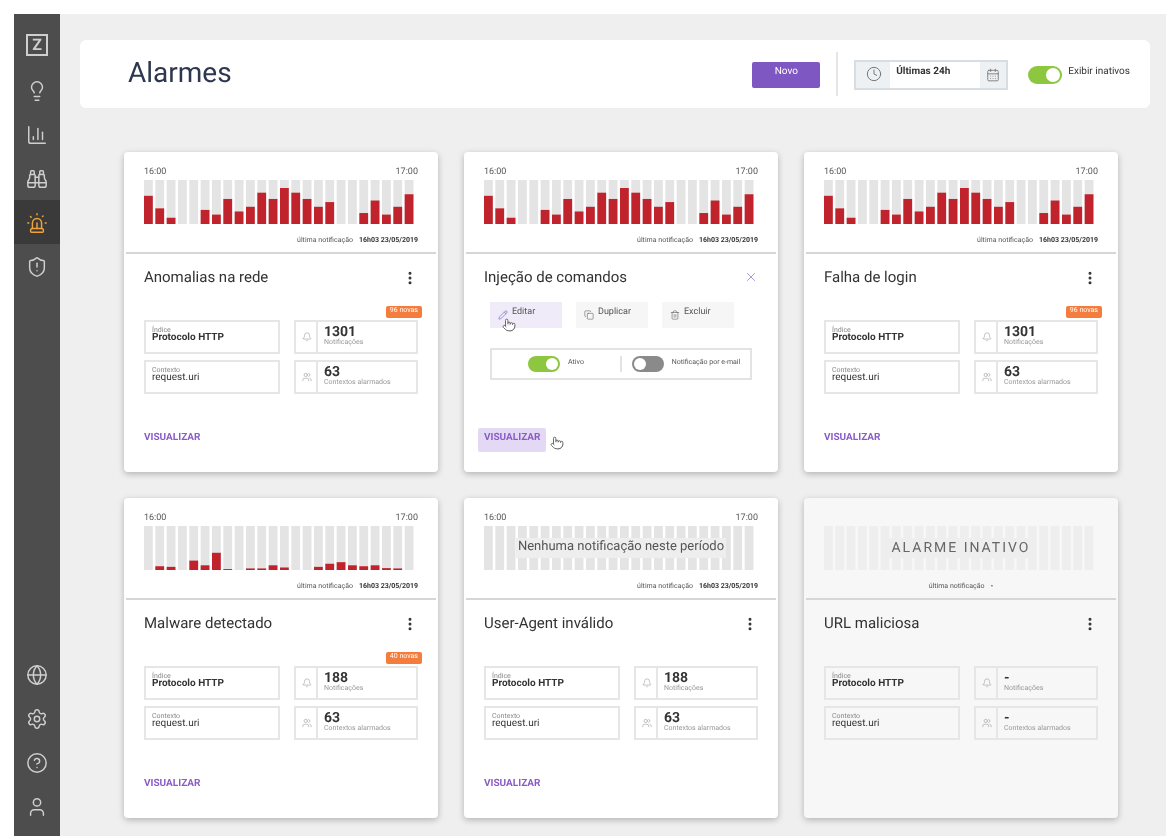 This screenshot has height=836, width=1166. Describe the element at coordinates (873, 74) in the screenshot. I see `clock-icon` at that location.